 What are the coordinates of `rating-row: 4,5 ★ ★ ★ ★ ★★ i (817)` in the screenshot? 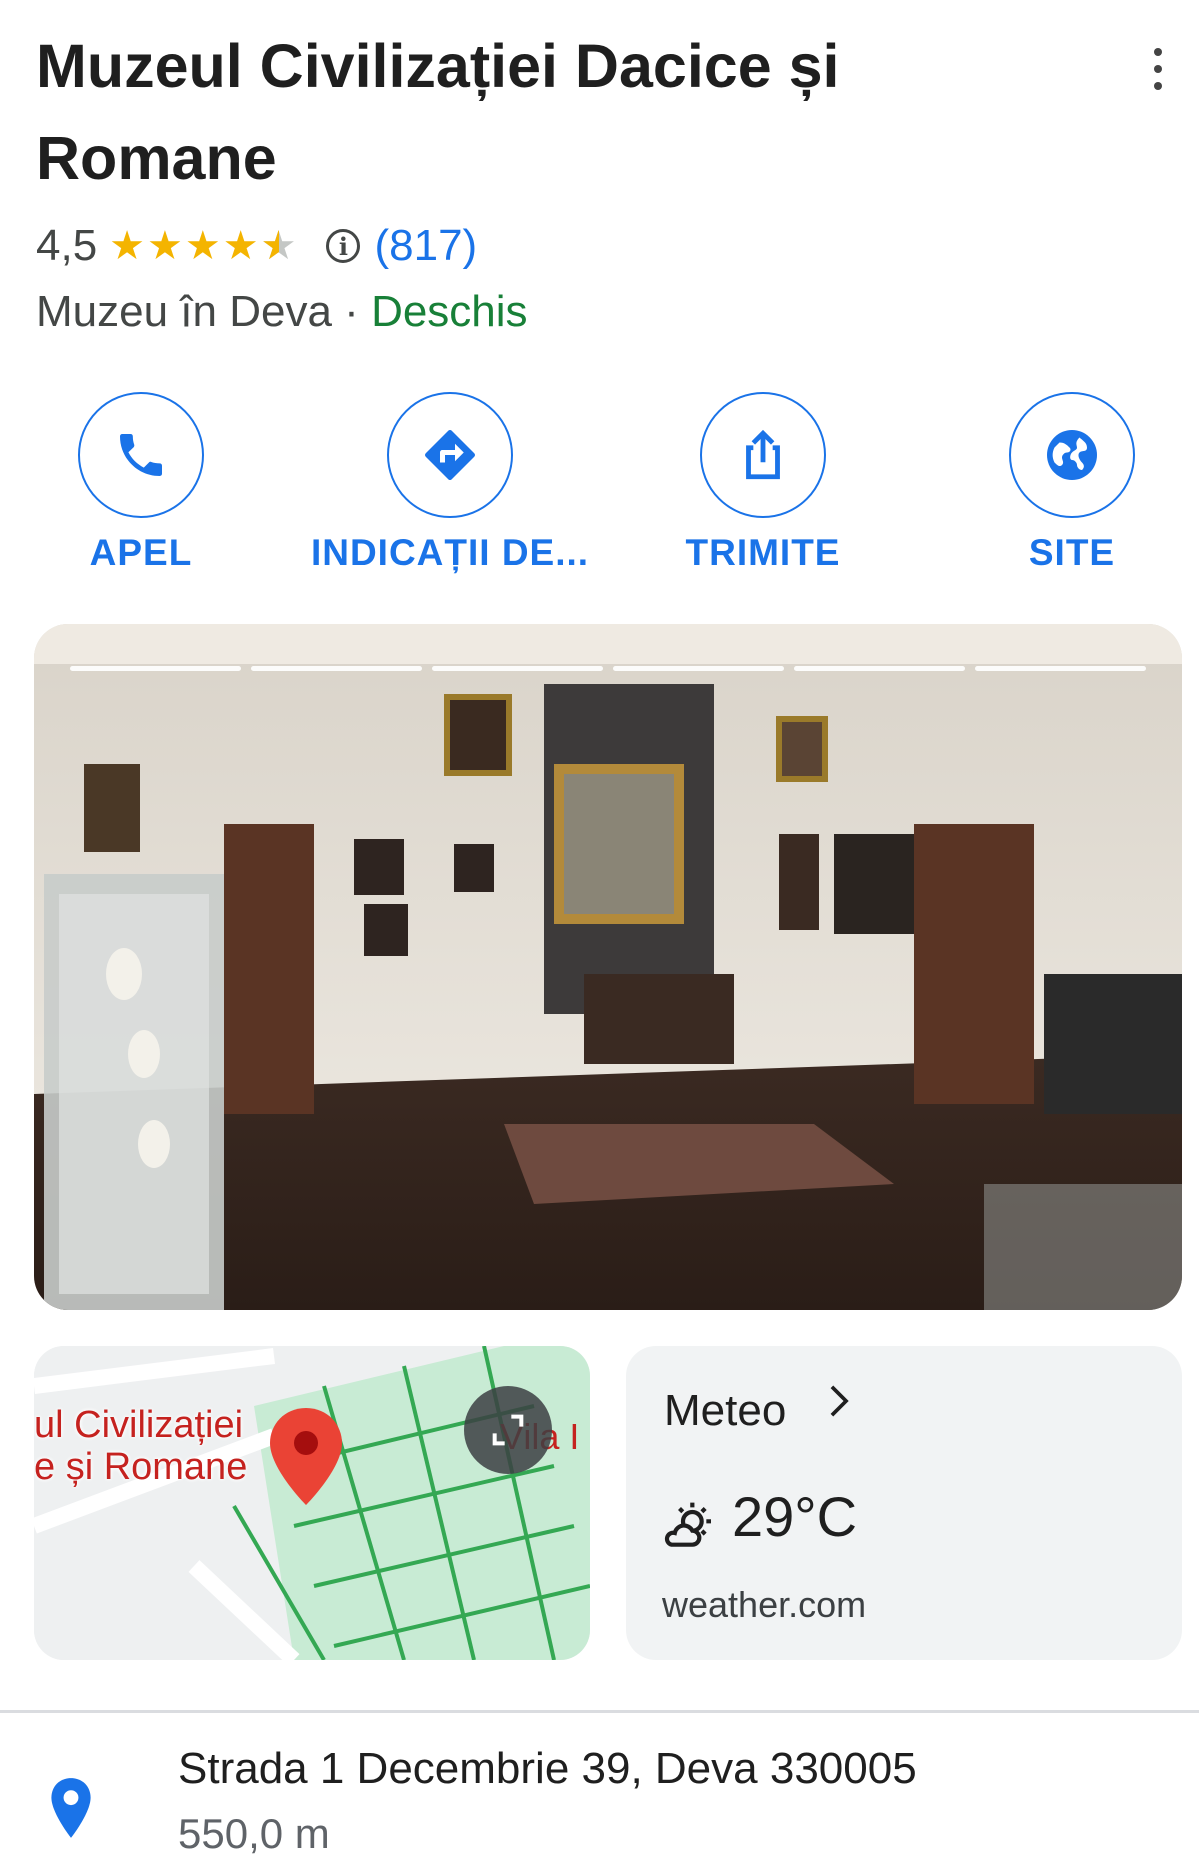 It's located at (256, 246).